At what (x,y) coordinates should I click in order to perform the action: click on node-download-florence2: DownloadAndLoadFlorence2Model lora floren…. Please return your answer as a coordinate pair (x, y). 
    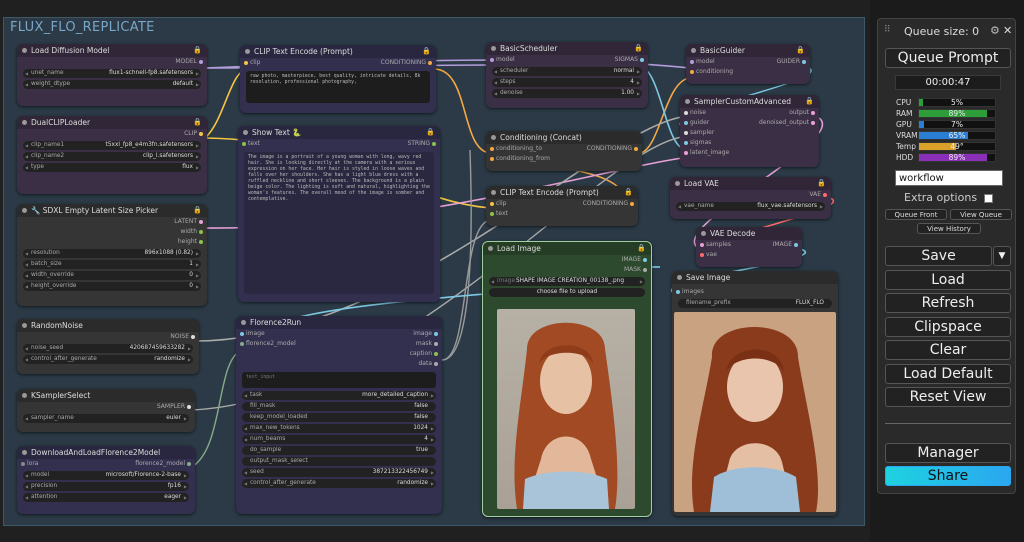
    Looking at the image, I should click on (106, 480).